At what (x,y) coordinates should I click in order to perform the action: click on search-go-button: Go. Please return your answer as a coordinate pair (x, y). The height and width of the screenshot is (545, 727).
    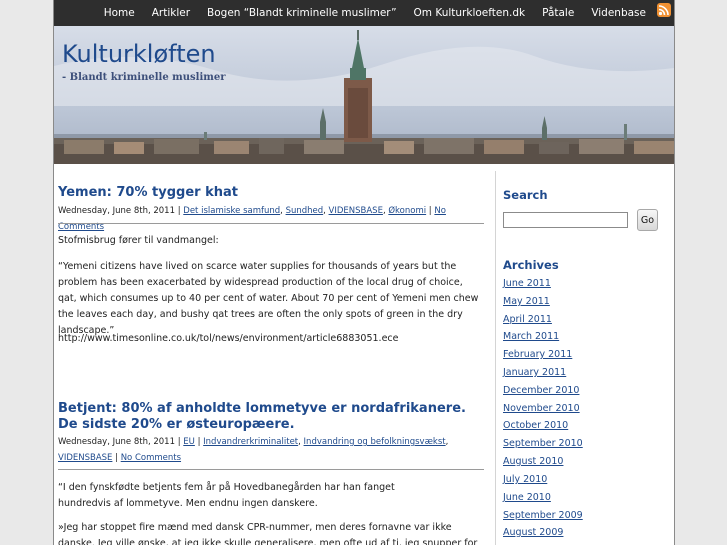
    Looking at the image, I should click on (647, 220).